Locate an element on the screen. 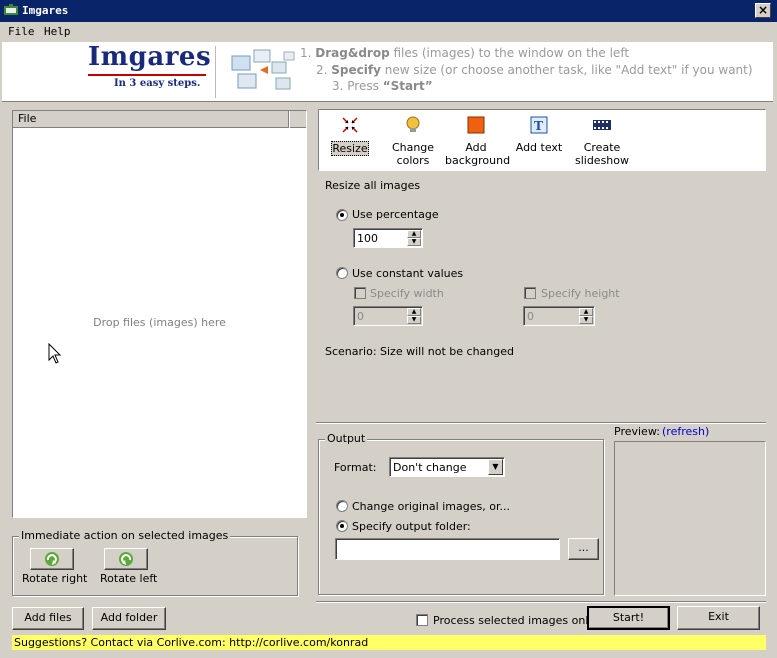  task-create-slideshow: Create slideshow is located at coordinates (602, 141).